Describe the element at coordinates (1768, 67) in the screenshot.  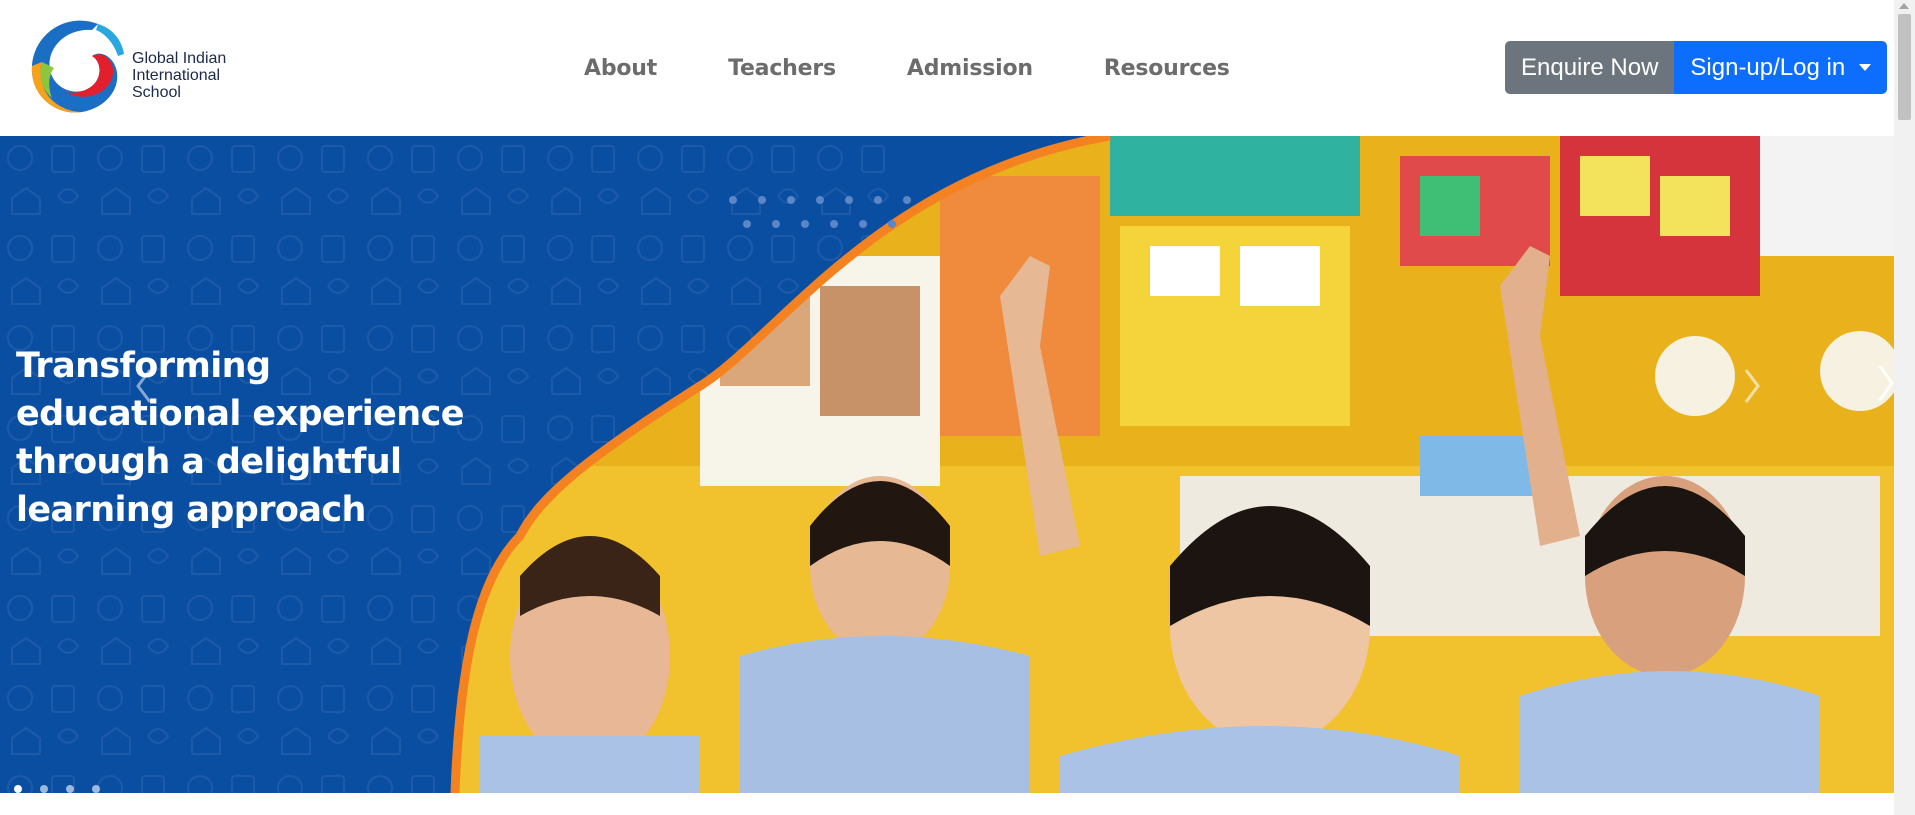
I see `signup-login-label: Sign-up/Log in` at that location.